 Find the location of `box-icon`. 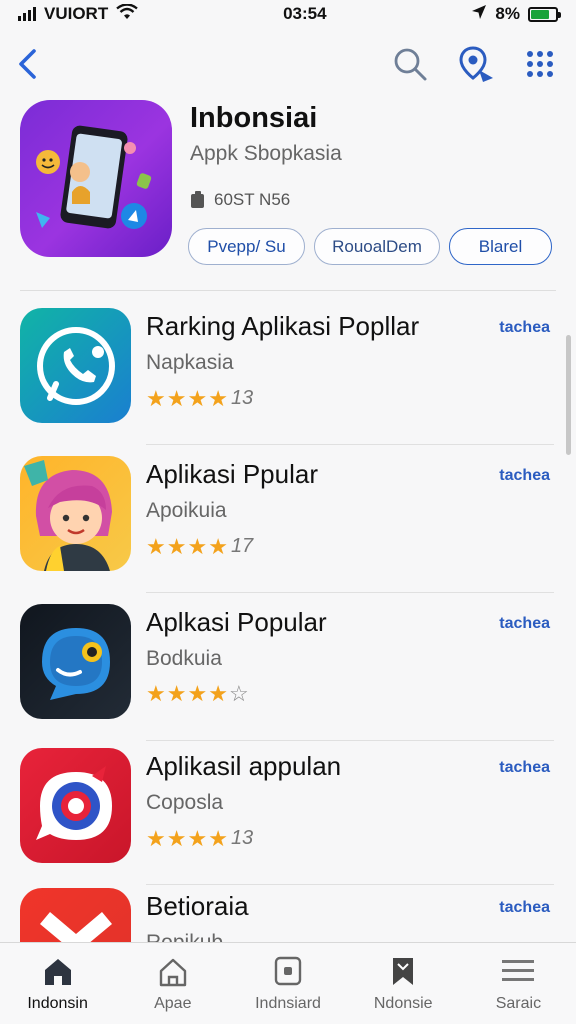

box-icon is located at coordinates (288, 971).